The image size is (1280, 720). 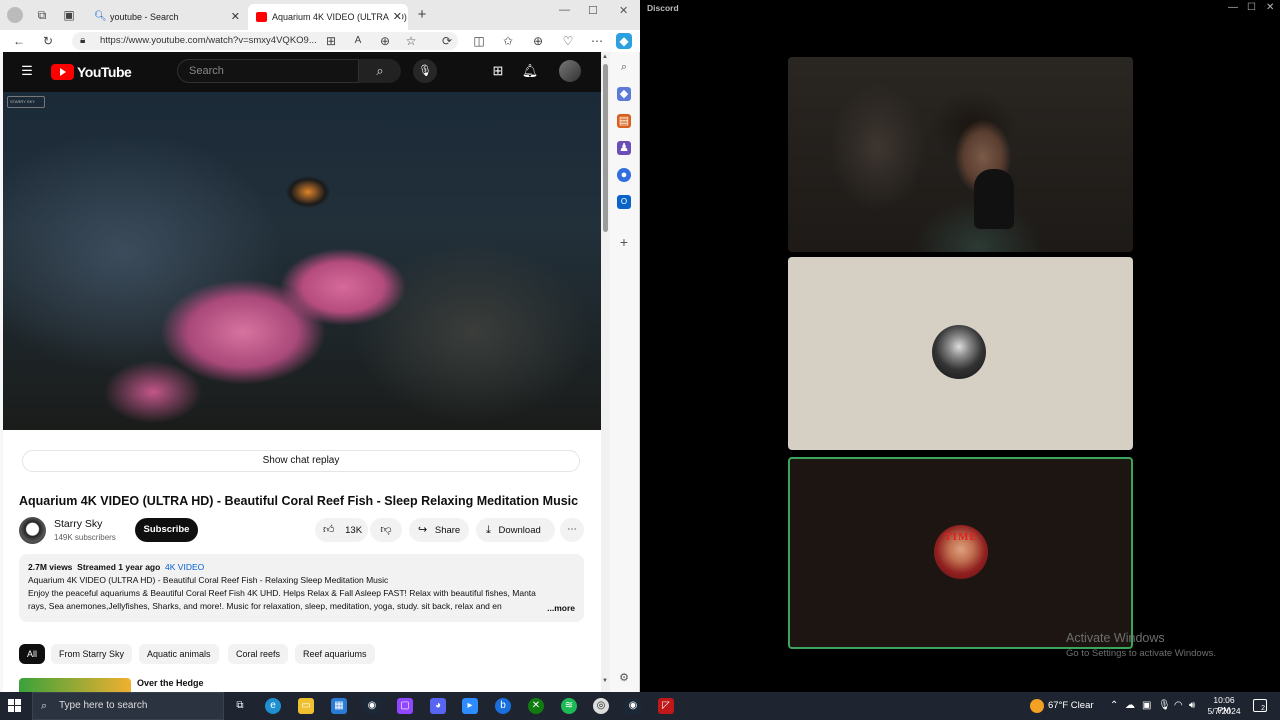 What do you see at coordinates (479, 41) in the screenshot?
I see `split-screen-icon: ◫` at bounding box center [479, 41].